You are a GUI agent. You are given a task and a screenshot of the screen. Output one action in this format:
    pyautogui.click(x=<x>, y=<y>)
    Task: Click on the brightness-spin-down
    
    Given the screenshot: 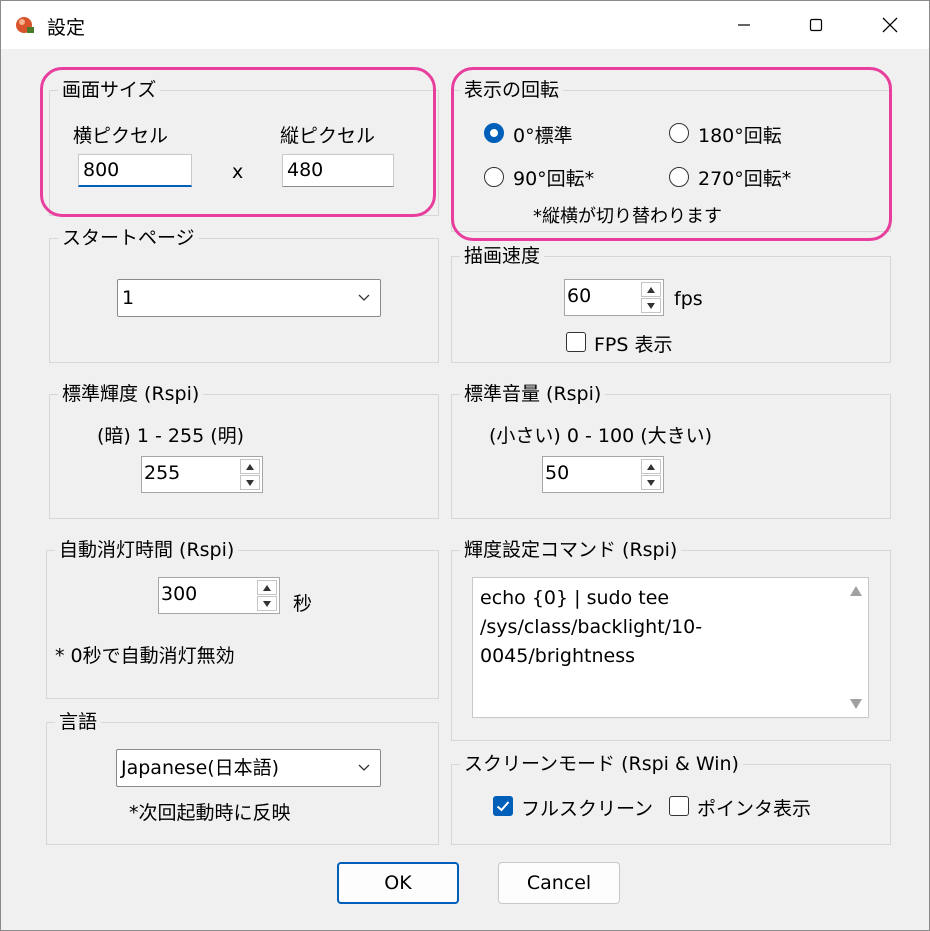 What is the action you would take?
    pyautogui.click(x=250, y=482)
    